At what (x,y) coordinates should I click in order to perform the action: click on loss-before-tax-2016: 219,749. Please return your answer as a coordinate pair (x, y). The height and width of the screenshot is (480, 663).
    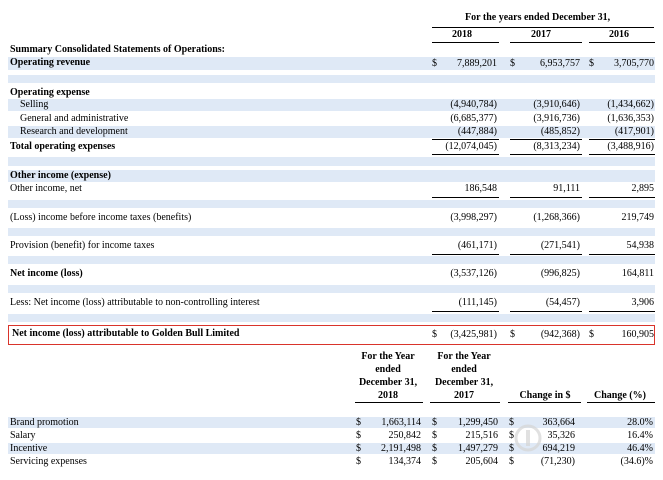
    Looking at the image, I should click on (638, 217).